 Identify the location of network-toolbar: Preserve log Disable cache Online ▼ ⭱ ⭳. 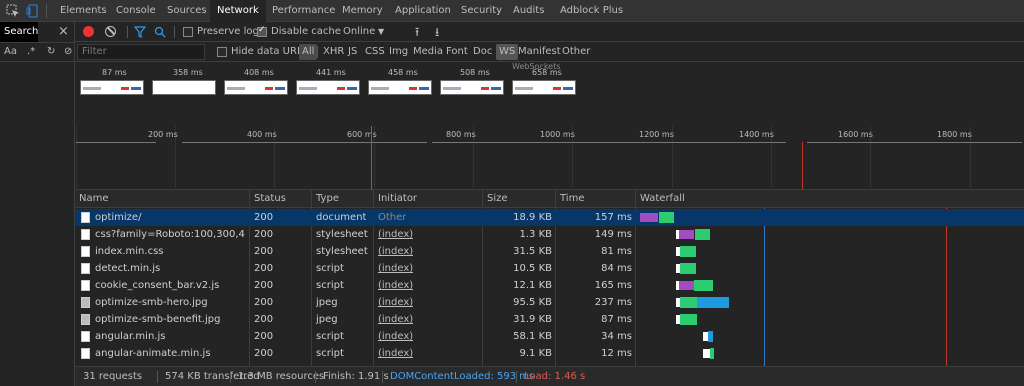
(549, 32).